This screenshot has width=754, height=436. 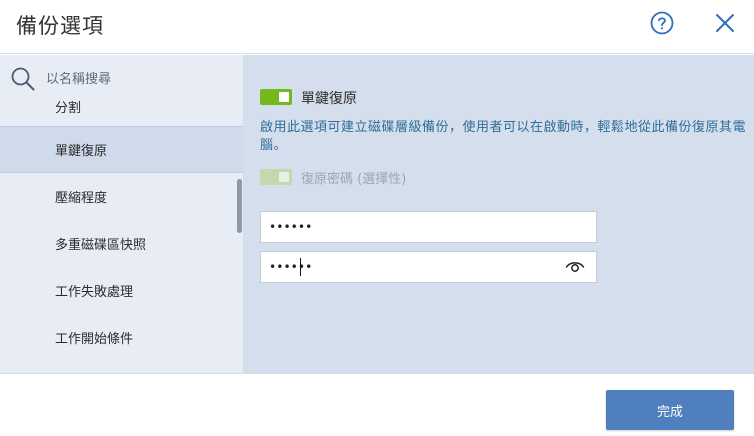 I want to click on sidebar-item-compression-level: 壓縮程度, so click(x=121, y=196).